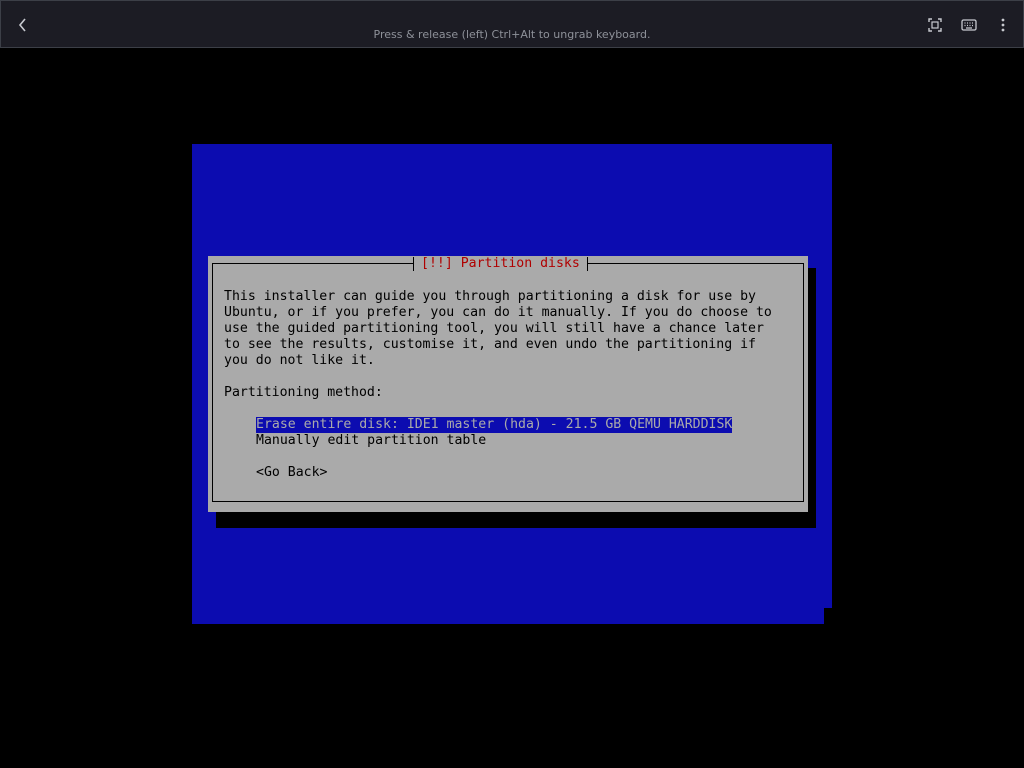  I want to click on dialog-title: [!!] Partition disks, so click(500, 264).